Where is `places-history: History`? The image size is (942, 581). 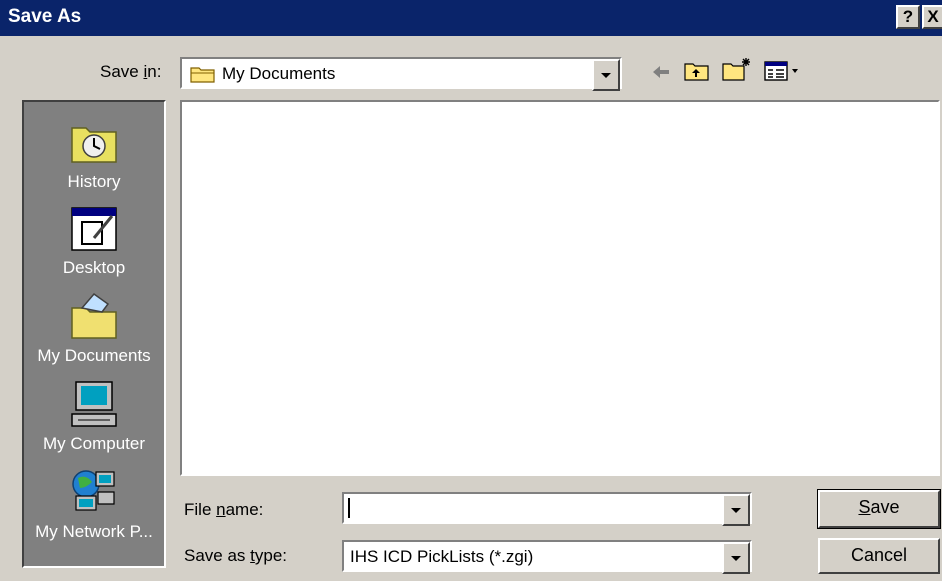
places-history: History is located at coordinates (94, 154).